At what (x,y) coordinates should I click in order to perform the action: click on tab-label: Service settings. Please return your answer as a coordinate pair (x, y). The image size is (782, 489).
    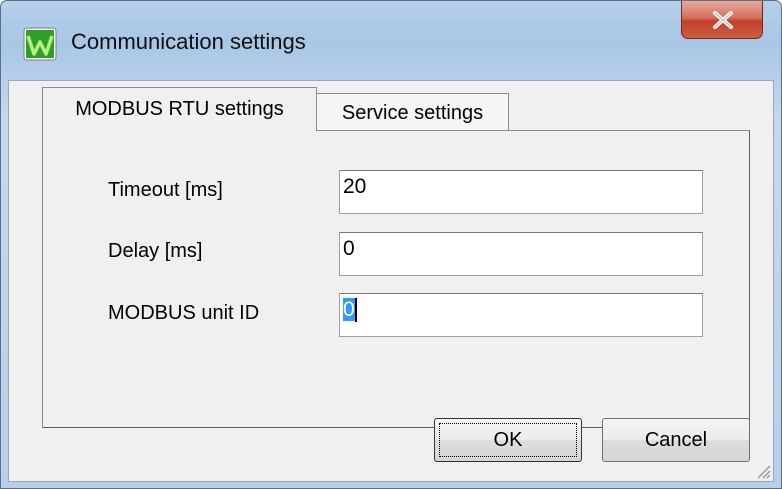
    Looking at the image, I should click on (412, 113).